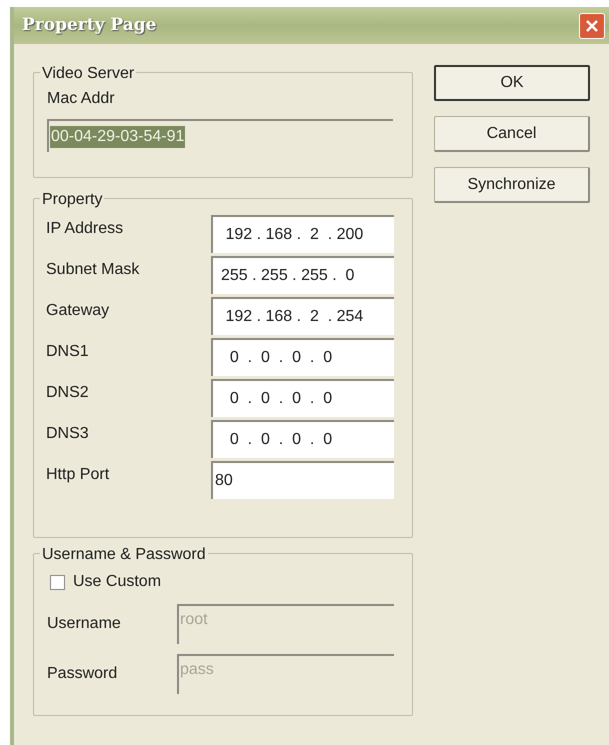  I want to click on input-field: 80, so click(302, 480).